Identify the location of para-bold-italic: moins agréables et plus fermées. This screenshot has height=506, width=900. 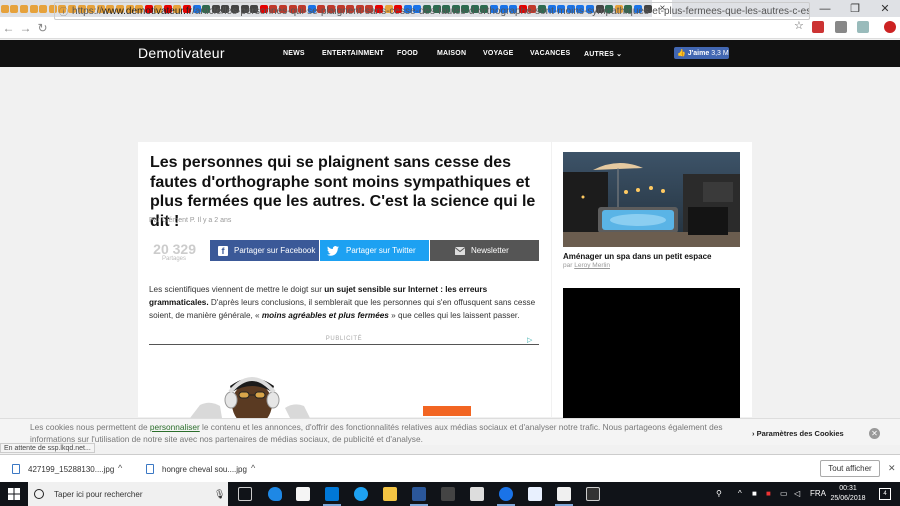
(325, 315).